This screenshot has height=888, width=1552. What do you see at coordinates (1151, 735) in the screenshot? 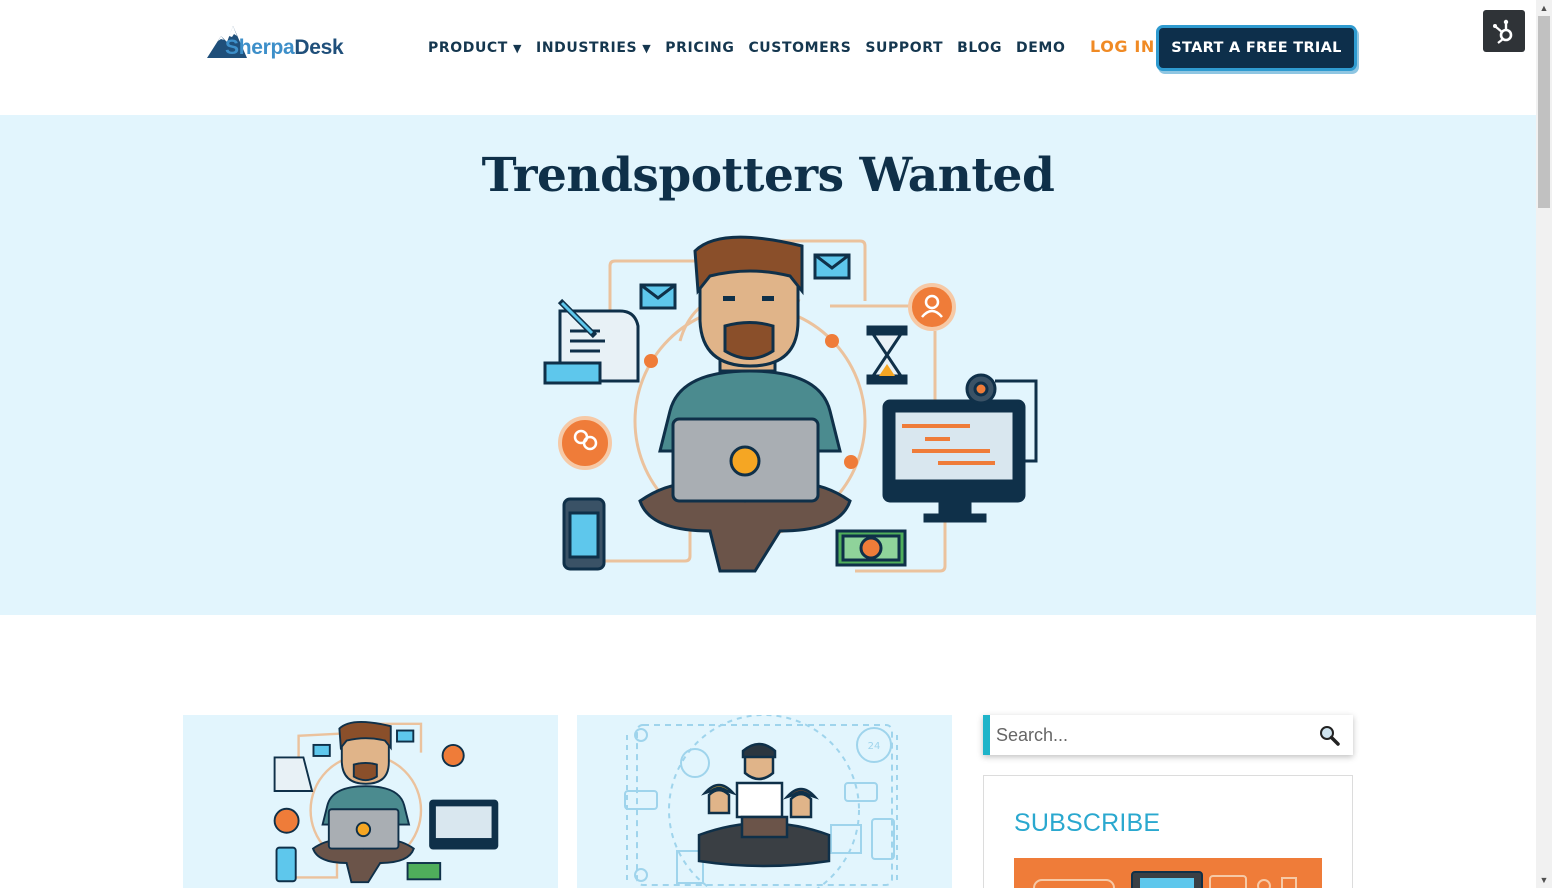
I see `search-input` at bounding box center [1151, 735].